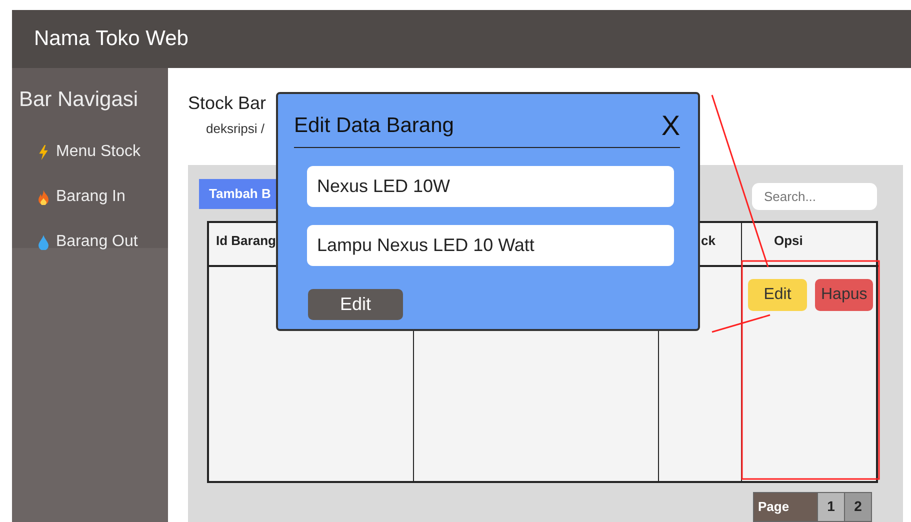  Describe the element at coordinates (777, 295) in the screenshot. I see `edit-button: Edit` at that location.